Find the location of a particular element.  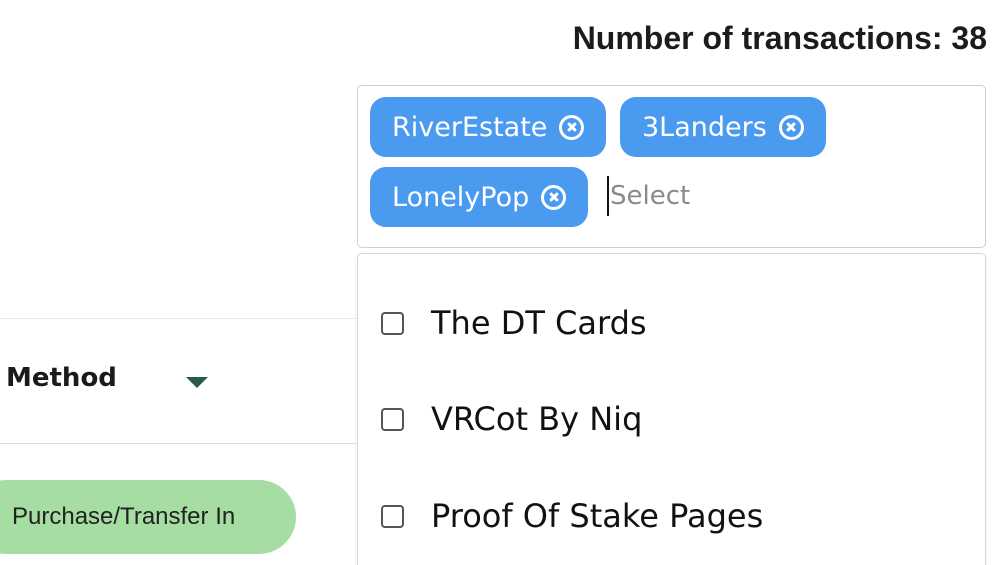

header-divider is located at coordinates (178, 443).